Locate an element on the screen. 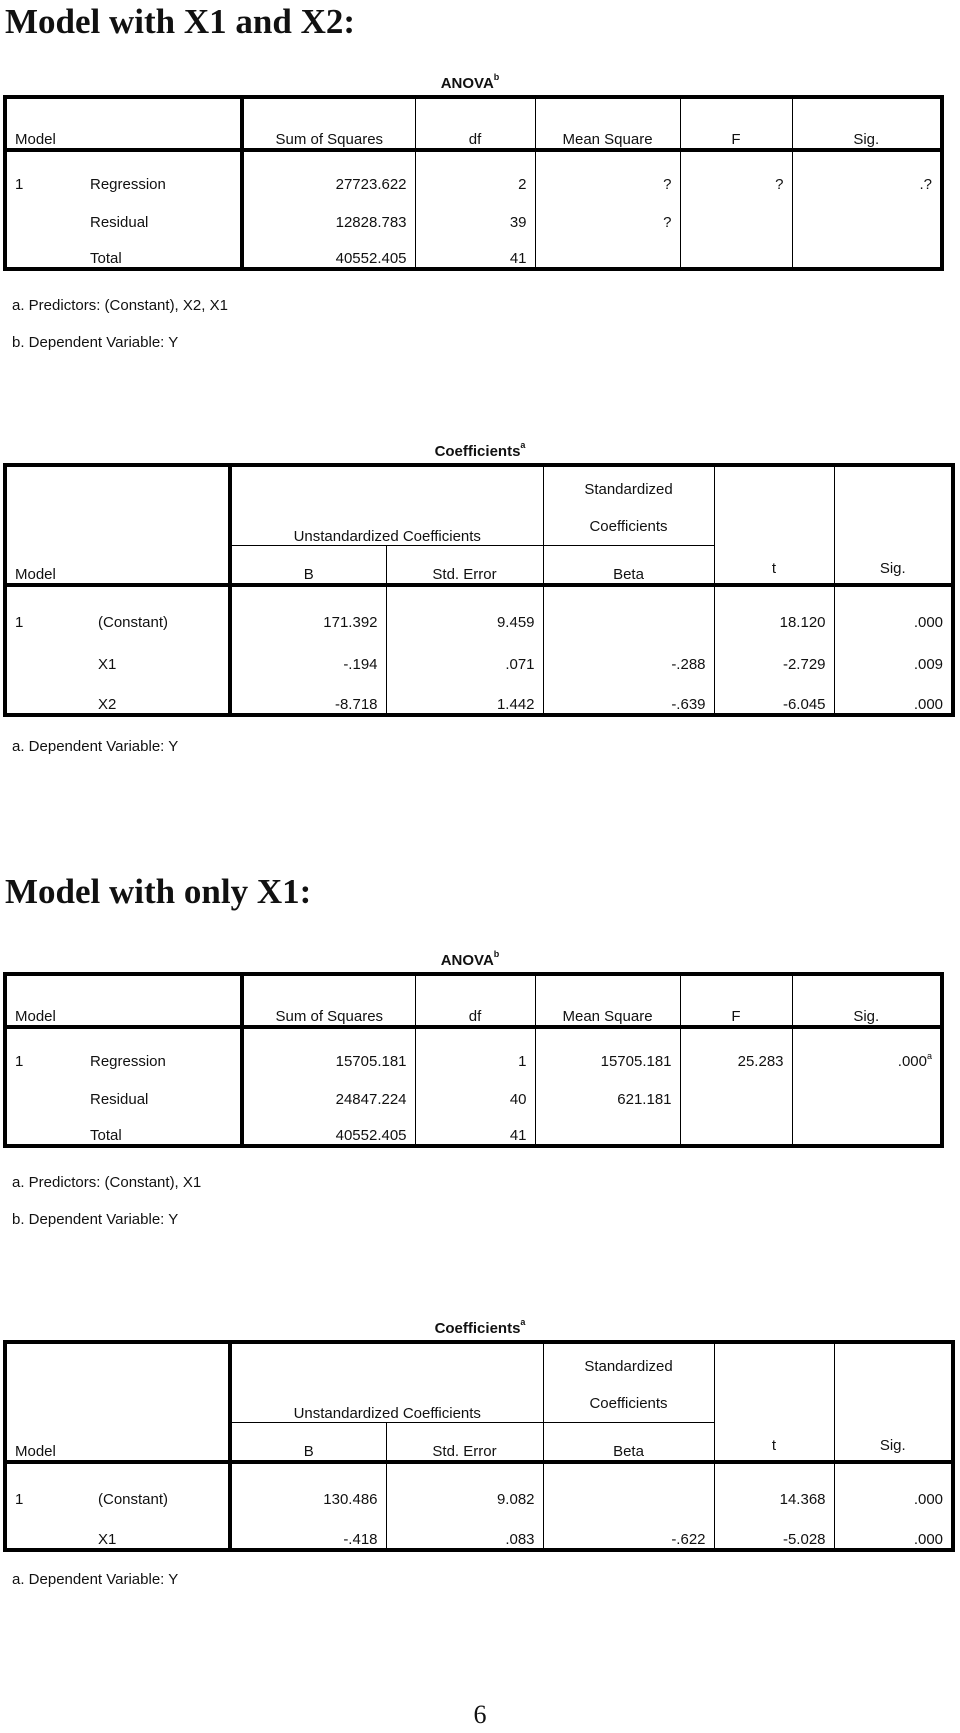 Image resolution: width=960 pixels, height=1733 pixels. cell-b: 171.392 is located at coordinates (307, 608).